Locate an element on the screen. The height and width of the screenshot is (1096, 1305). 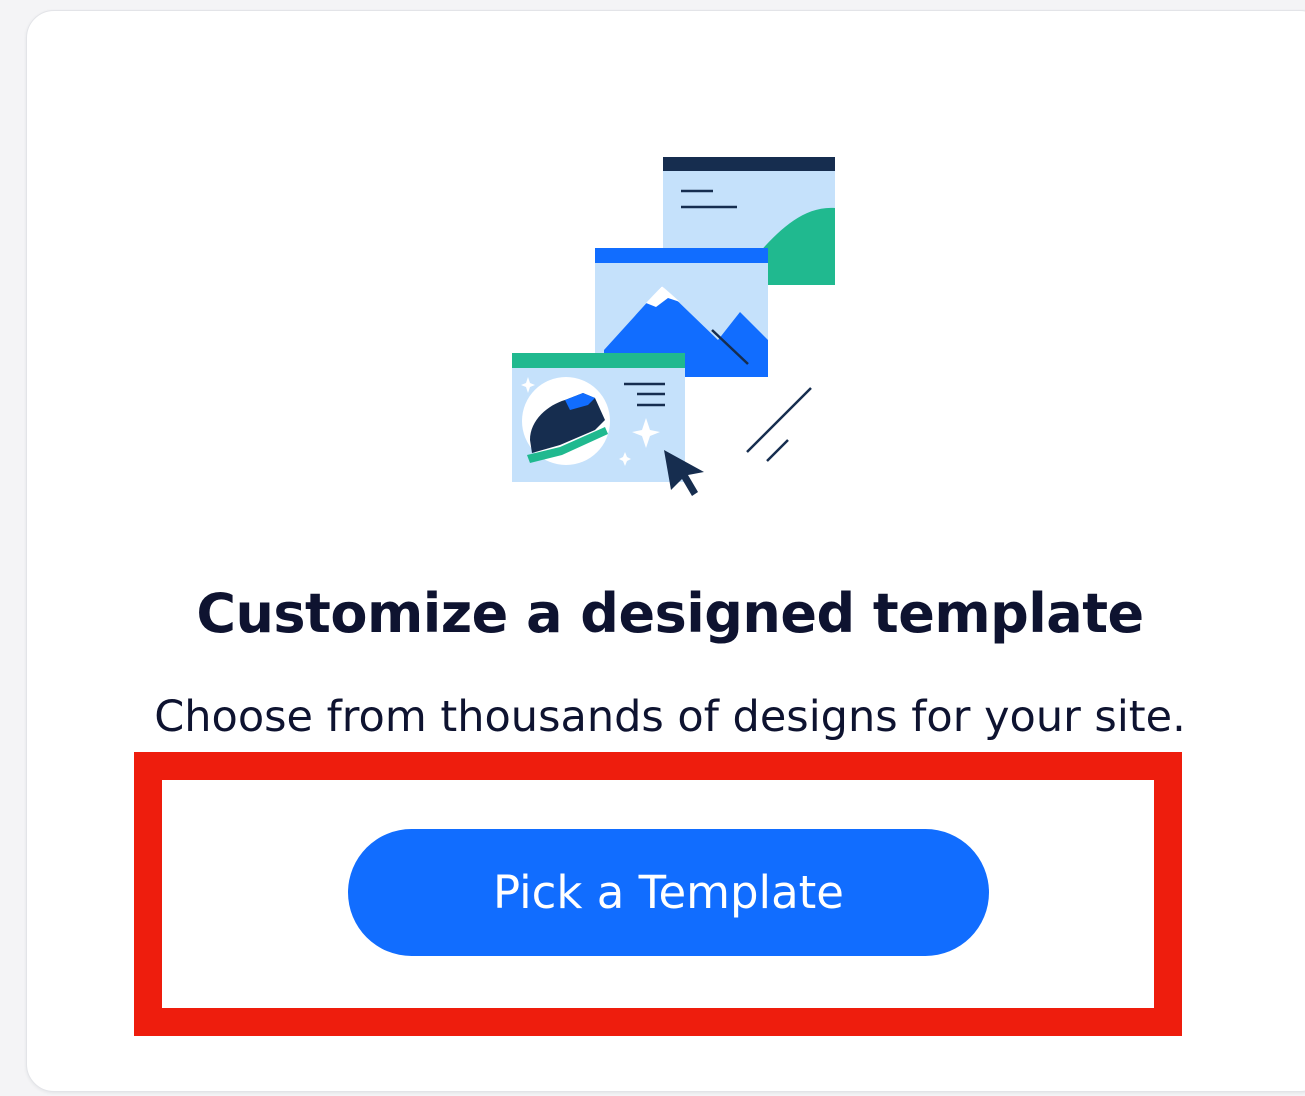
pick-template-button: Pick a Template is located at coordinates (668, 892).